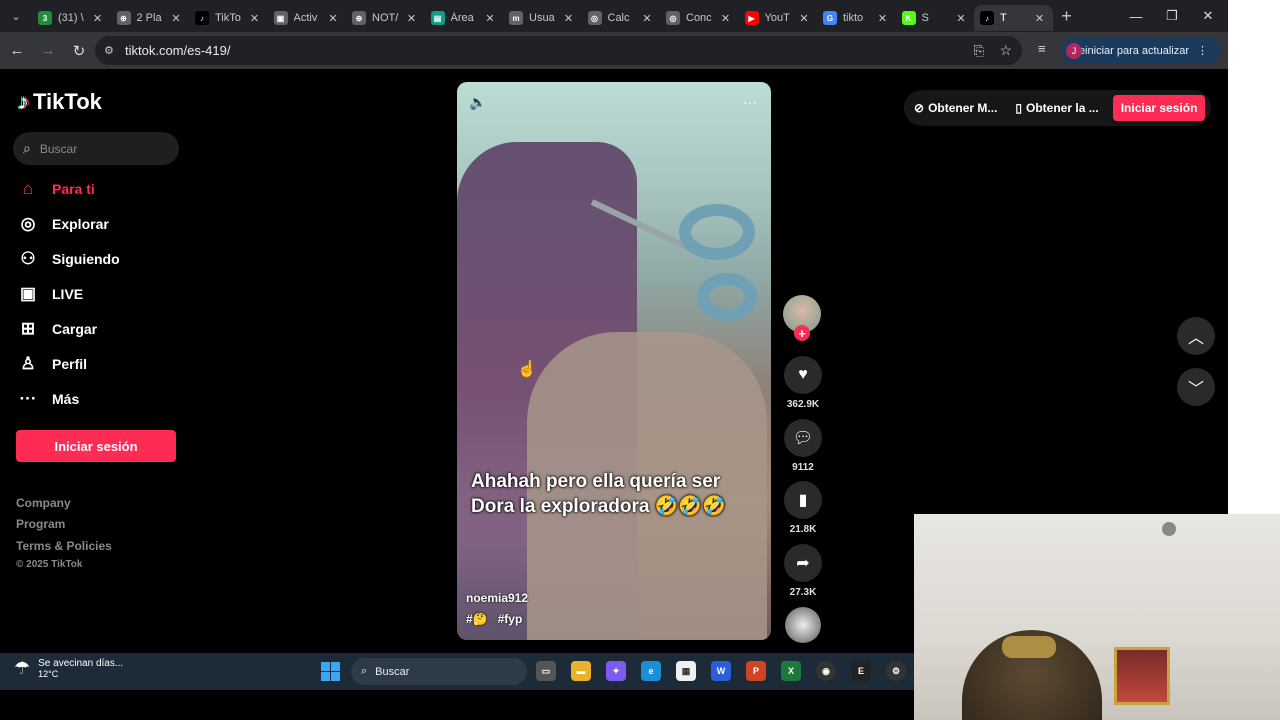  What do you see at coordinates (439, 671) in the screenshot?
I see `taskbar-search: ⌕ Buscar` at bounding box center [439, 671].